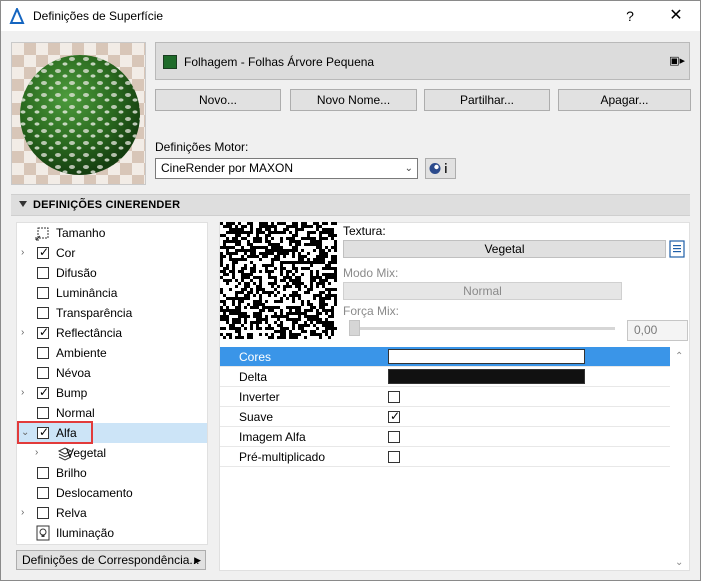  Describe the element at coordinates (259, 397) in the screenshot. I see `property-label: Inverter` at that location.